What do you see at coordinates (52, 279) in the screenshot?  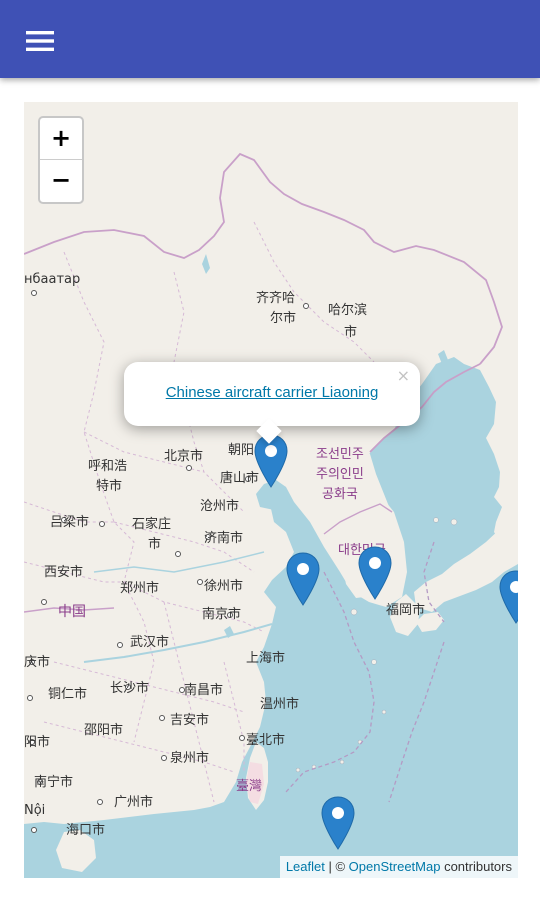 I see `label-ulaanbaatar: нбаатар` at bounding box center [52, 279].